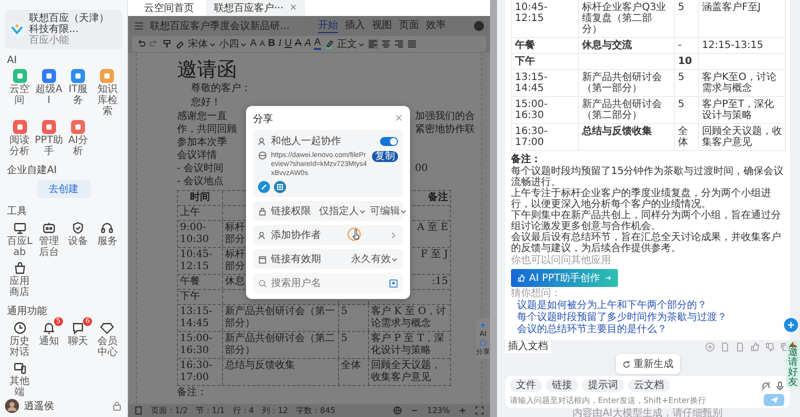 The width and height of the screenshot is (800, 417). What do you see at coordinates (264, 187) in the screenshot?
I see `link-icon` at bounding box center [264, 187].